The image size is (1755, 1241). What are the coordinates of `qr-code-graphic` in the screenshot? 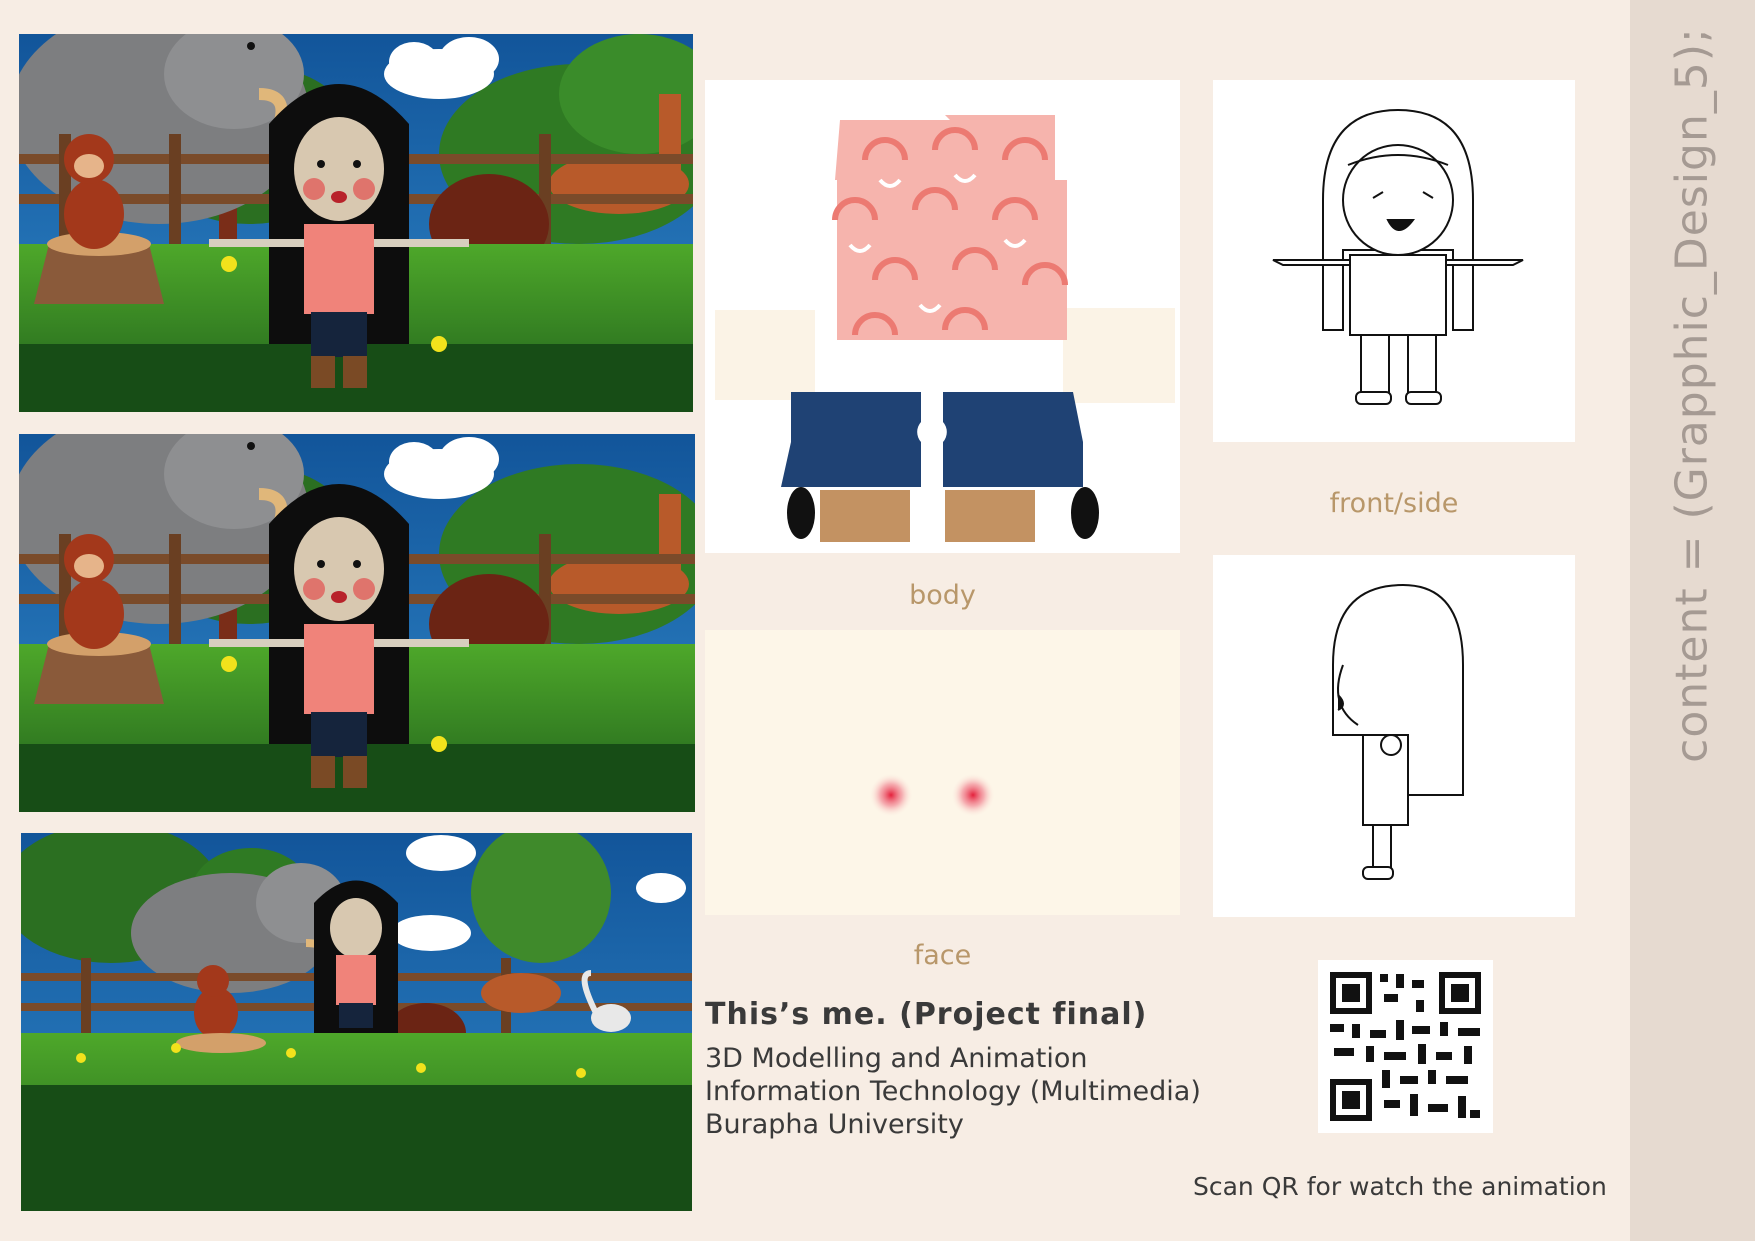 It's located at (1405, 1046).